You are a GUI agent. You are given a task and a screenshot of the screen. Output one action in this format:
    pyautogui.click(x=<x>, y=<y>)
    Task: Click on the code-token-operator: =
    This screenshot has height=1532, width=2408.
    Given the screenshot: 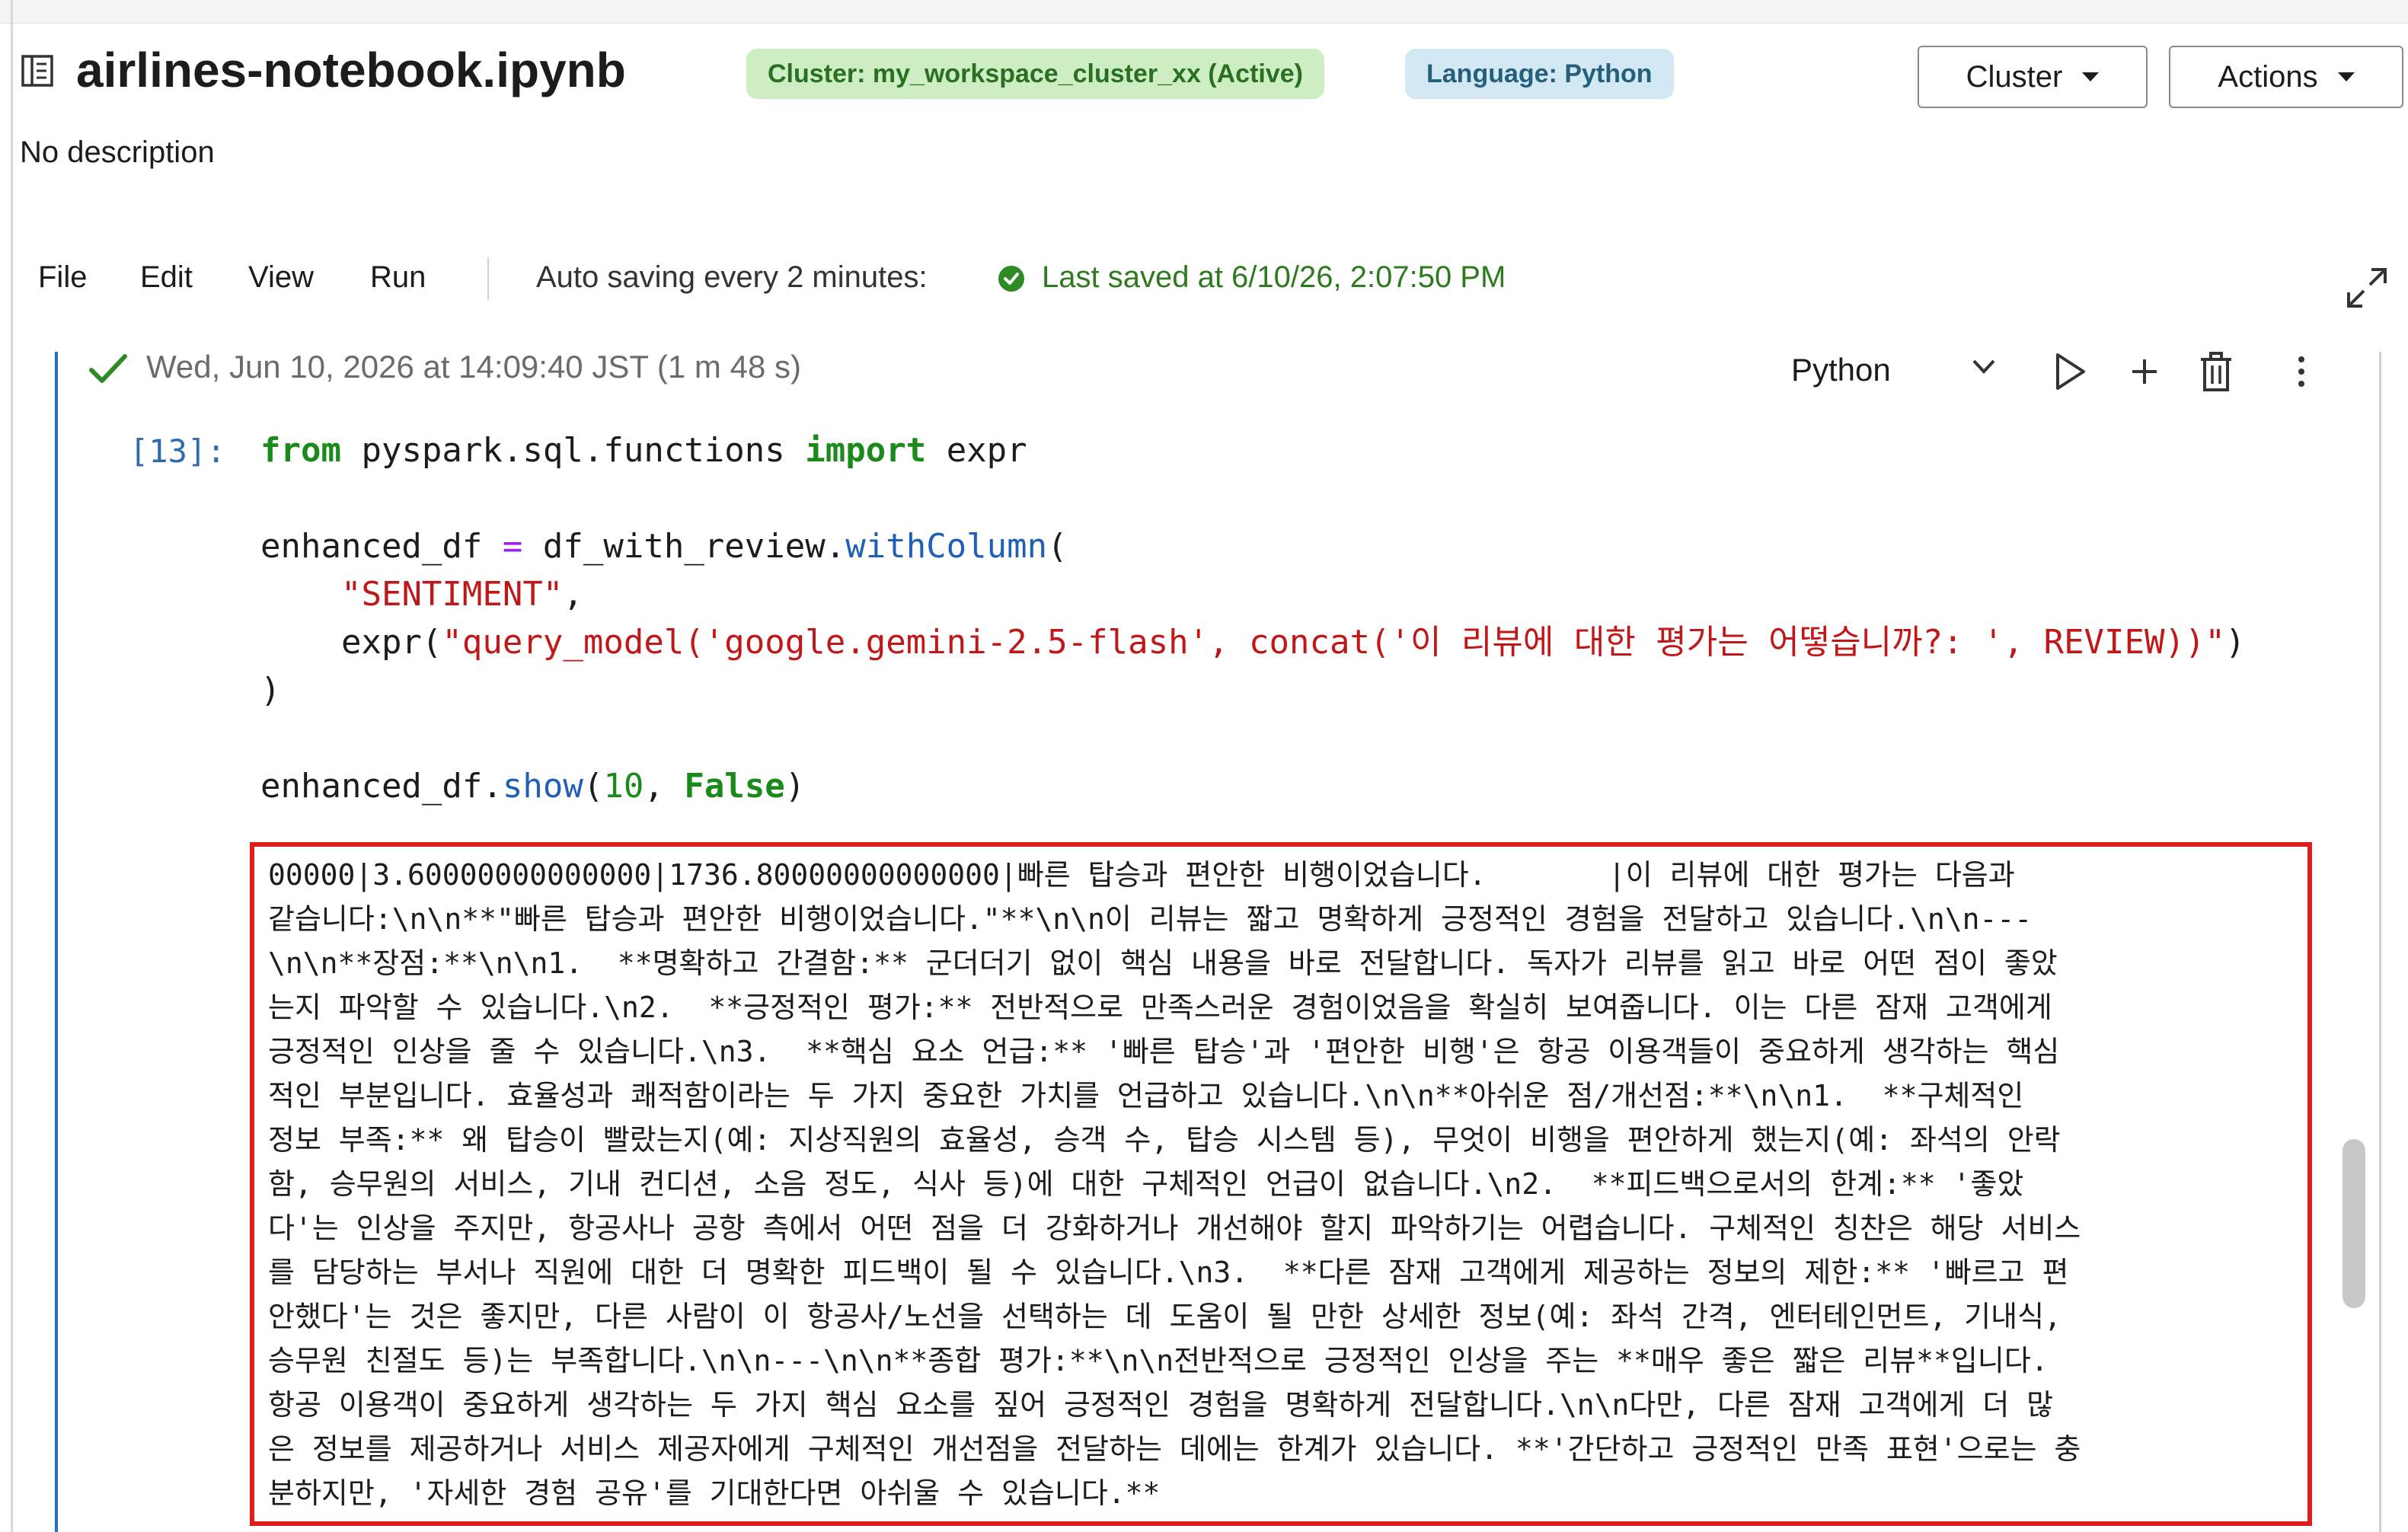 What is the action you would take?
    pyautogui.click(x=513, y=546)
    